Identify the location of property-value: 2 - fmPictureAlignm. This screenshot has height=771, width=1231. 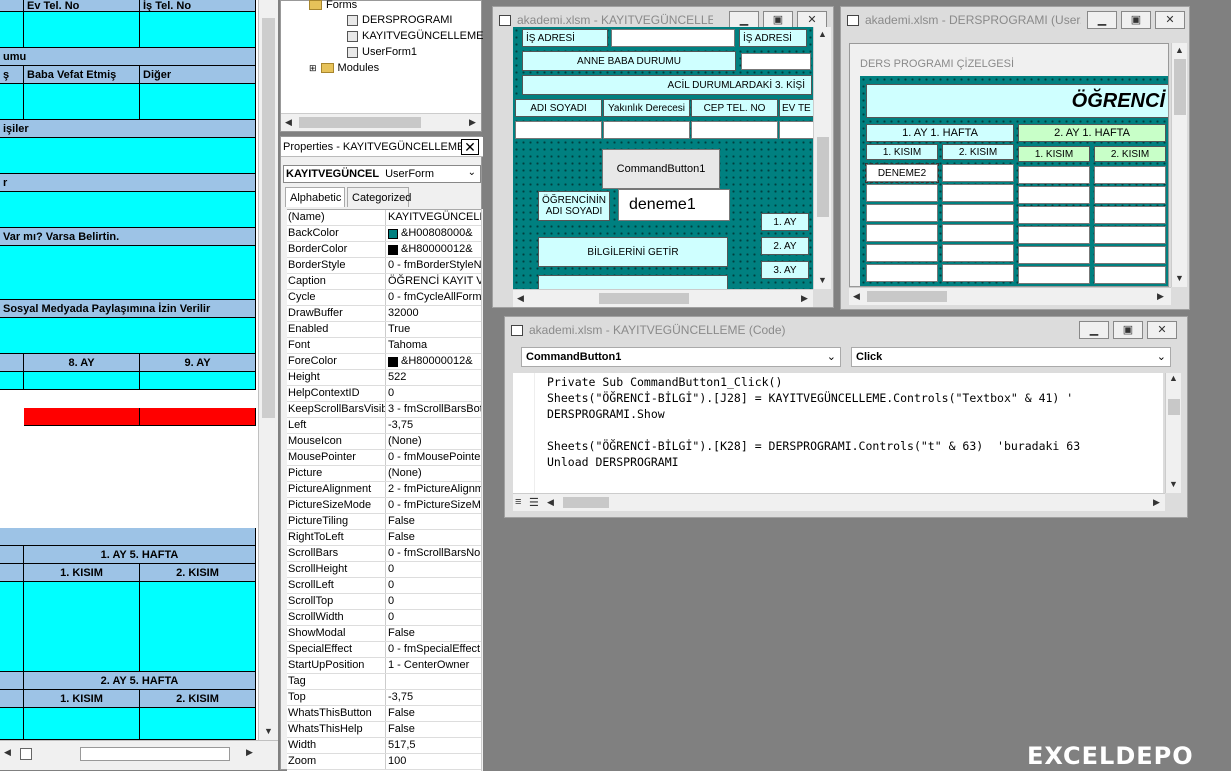
(433, 489).